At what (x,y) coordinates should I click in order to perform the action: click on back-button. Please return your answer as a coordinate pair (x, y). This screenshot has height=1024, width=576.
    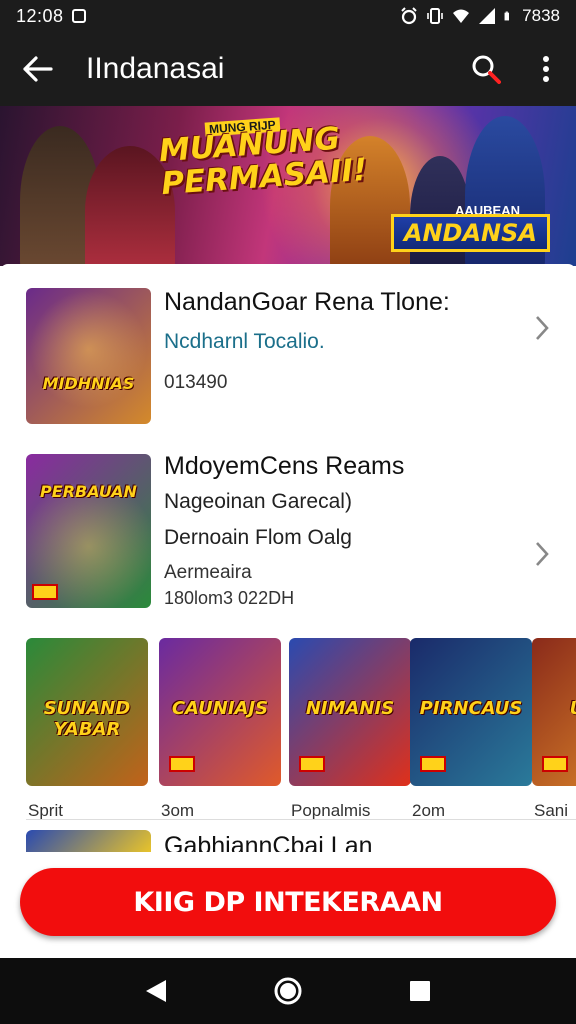
    Looking at the image, I should click on (37, 69).